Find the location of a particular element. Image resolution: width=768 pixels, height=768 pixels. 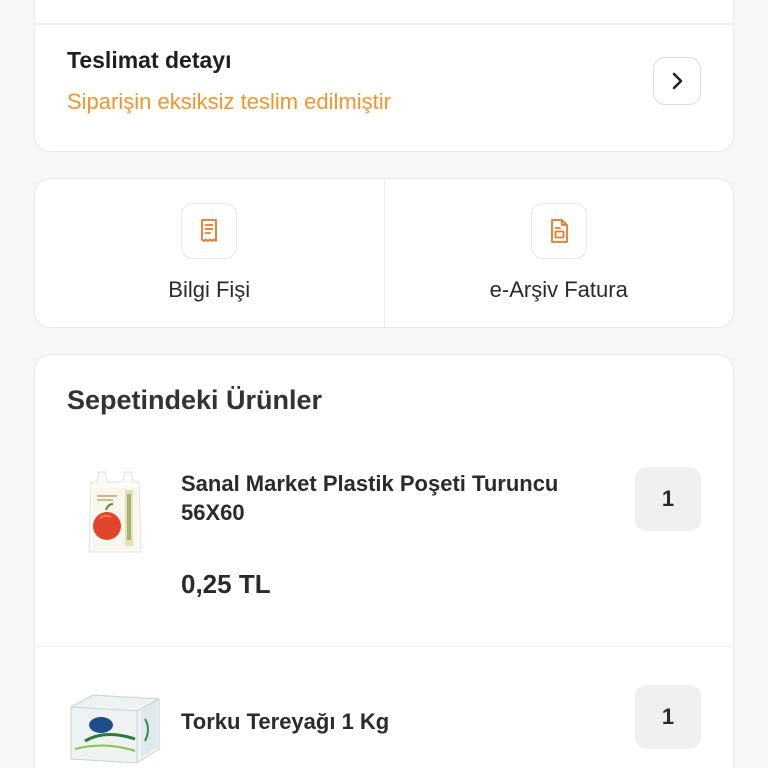

product-name: Torku Tereyağı 1 Kg is located at coordinates (285, 721).